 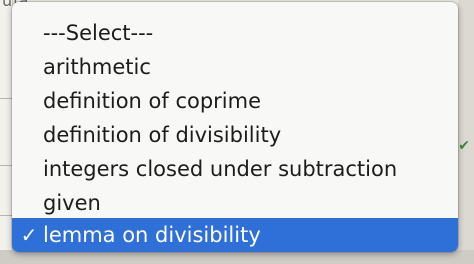 I want to click on option-label: integers closed under subtraction, so click(x=220, y=169).